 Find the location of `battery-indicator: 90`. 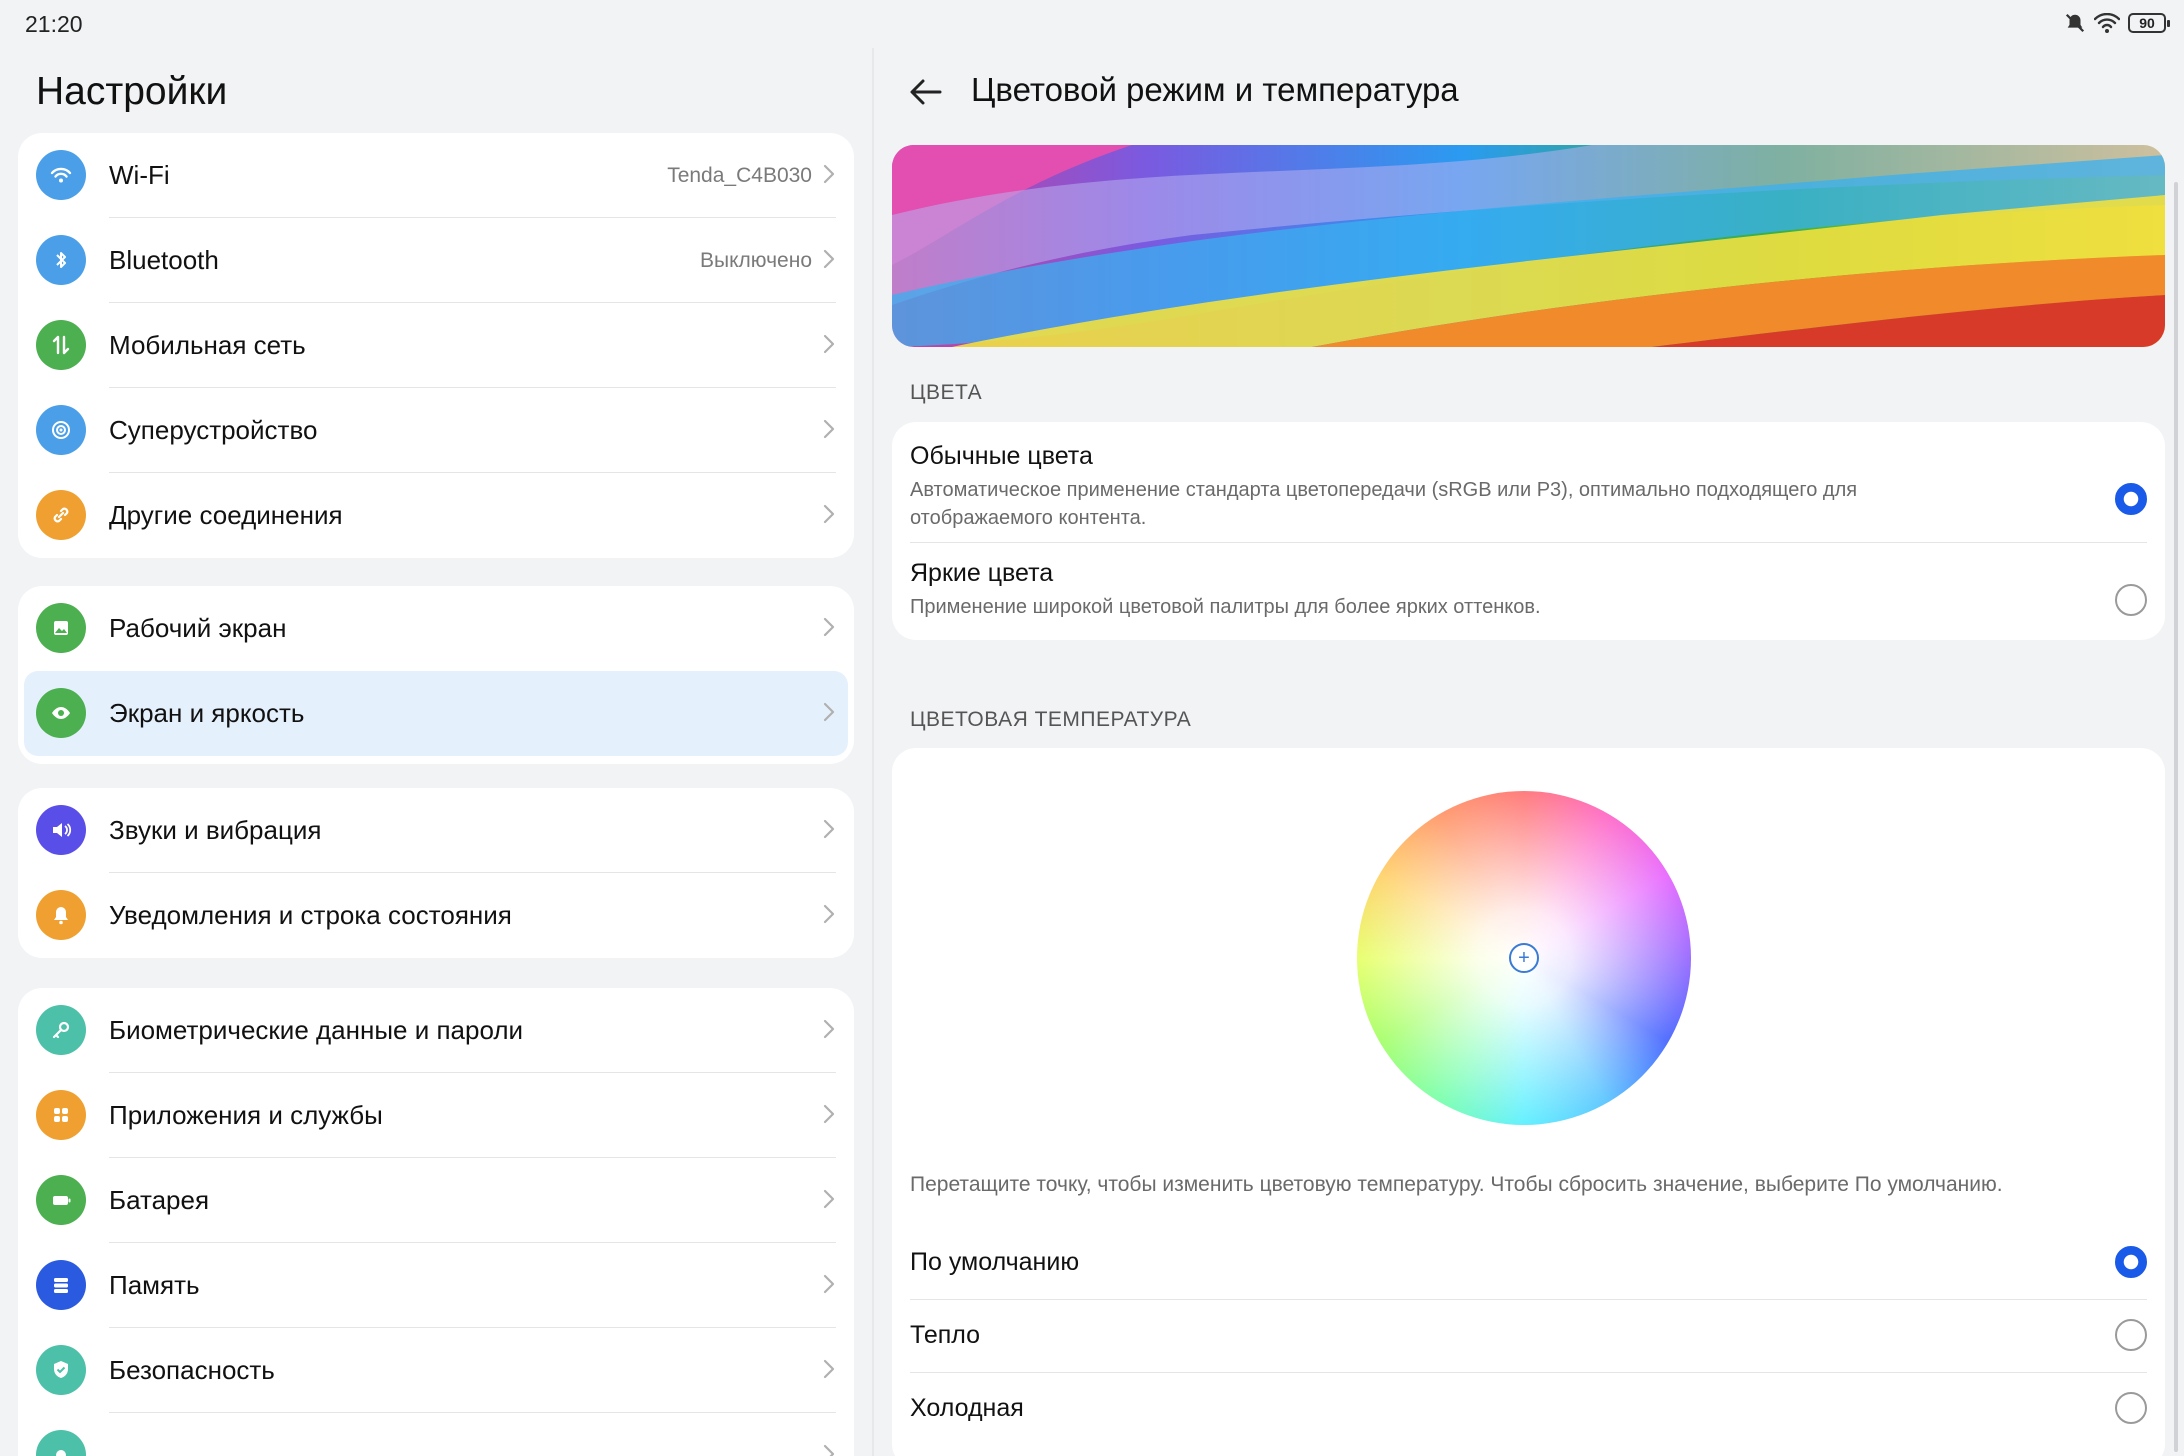

battery-indicator: 90 is located at coordinates (2149, 23).